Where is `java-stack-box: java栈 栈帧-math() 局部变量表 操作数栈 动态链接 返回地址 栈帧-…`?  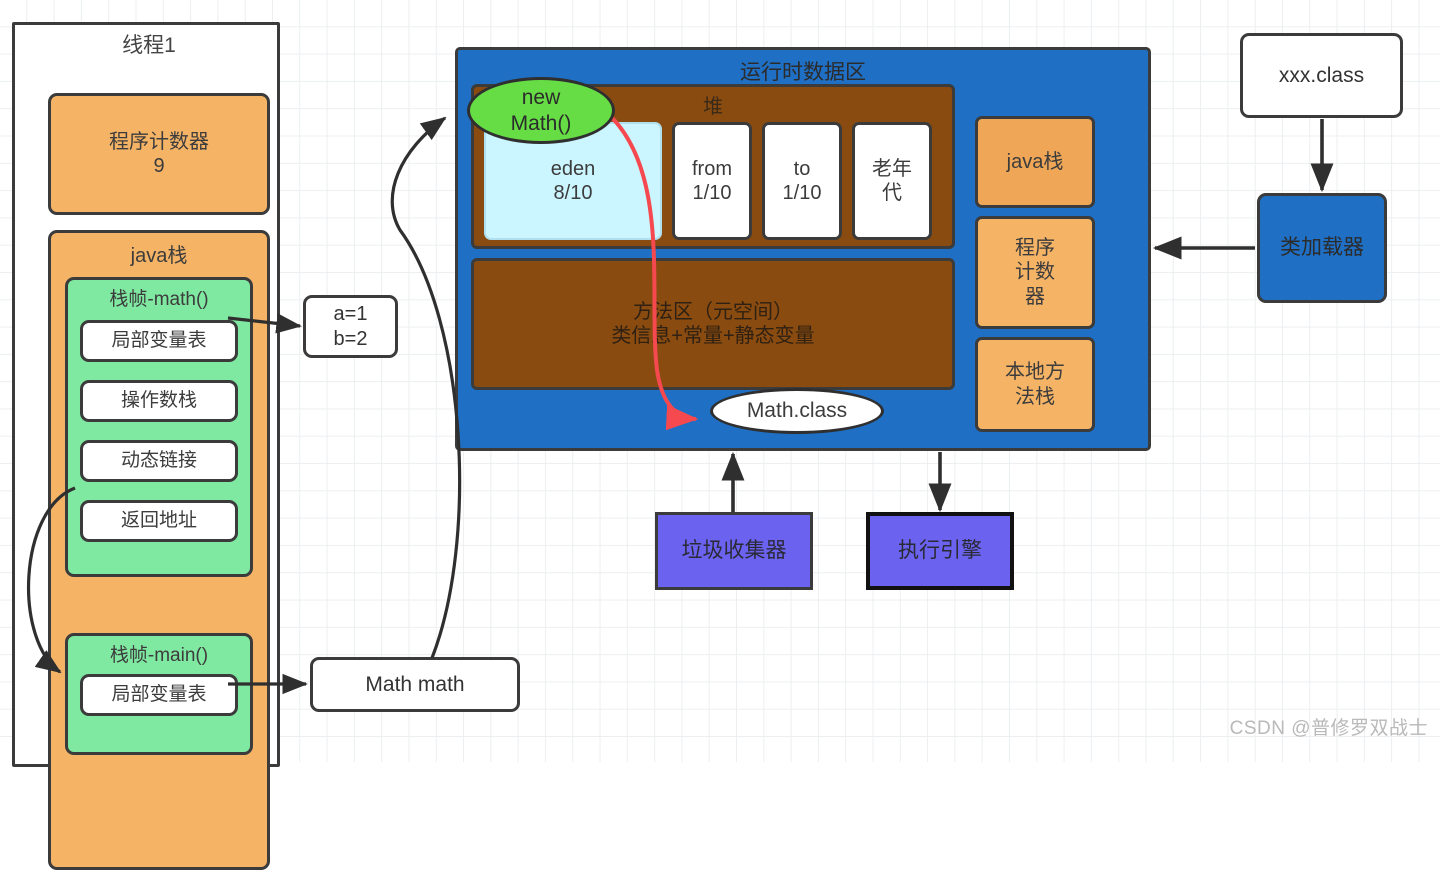
java-stack-box: java栈 栈帧-math() 局部变量表 操作数栈 动态链接 返回地址 栈帧-… is located at coordinates (159, 550).